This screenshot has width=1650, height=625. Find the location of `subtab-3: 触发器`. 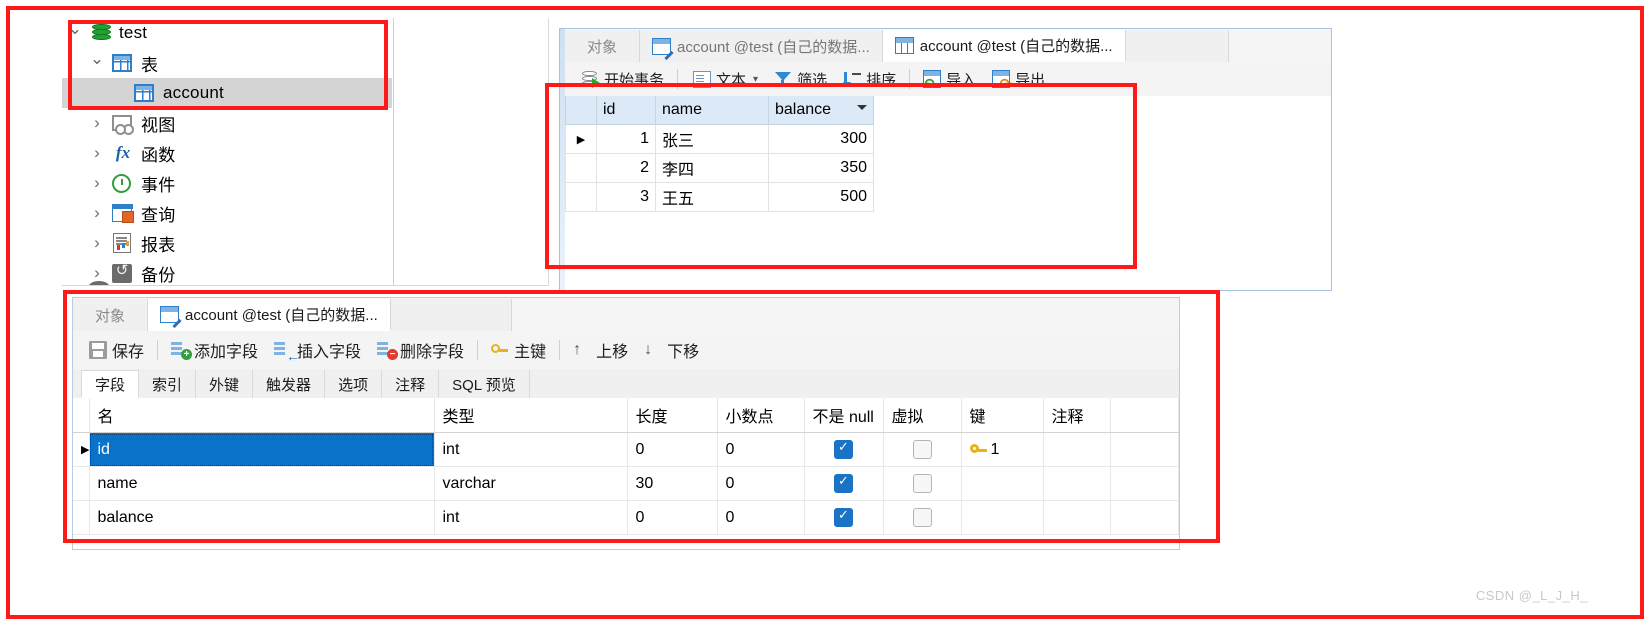

subtab-3: 触发器 is located at coordinates (289, 384).